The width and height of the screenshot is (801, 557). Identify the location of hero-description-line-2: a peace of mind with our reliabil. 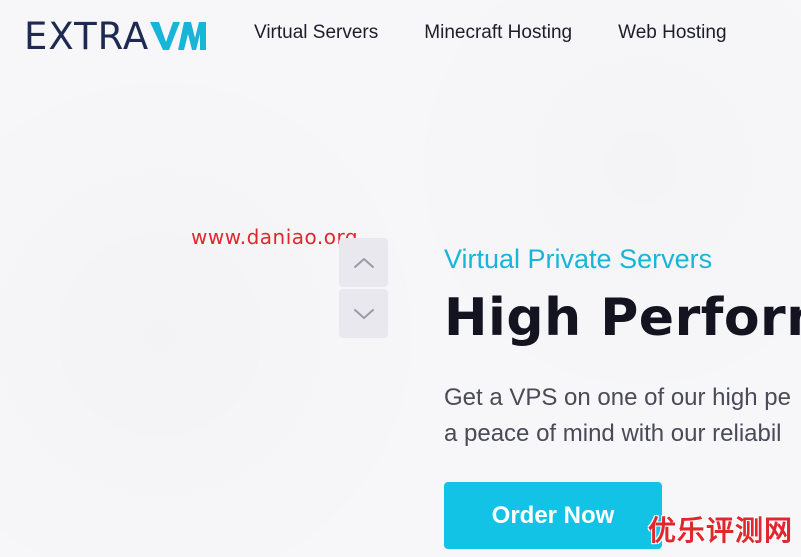
(613, 433).